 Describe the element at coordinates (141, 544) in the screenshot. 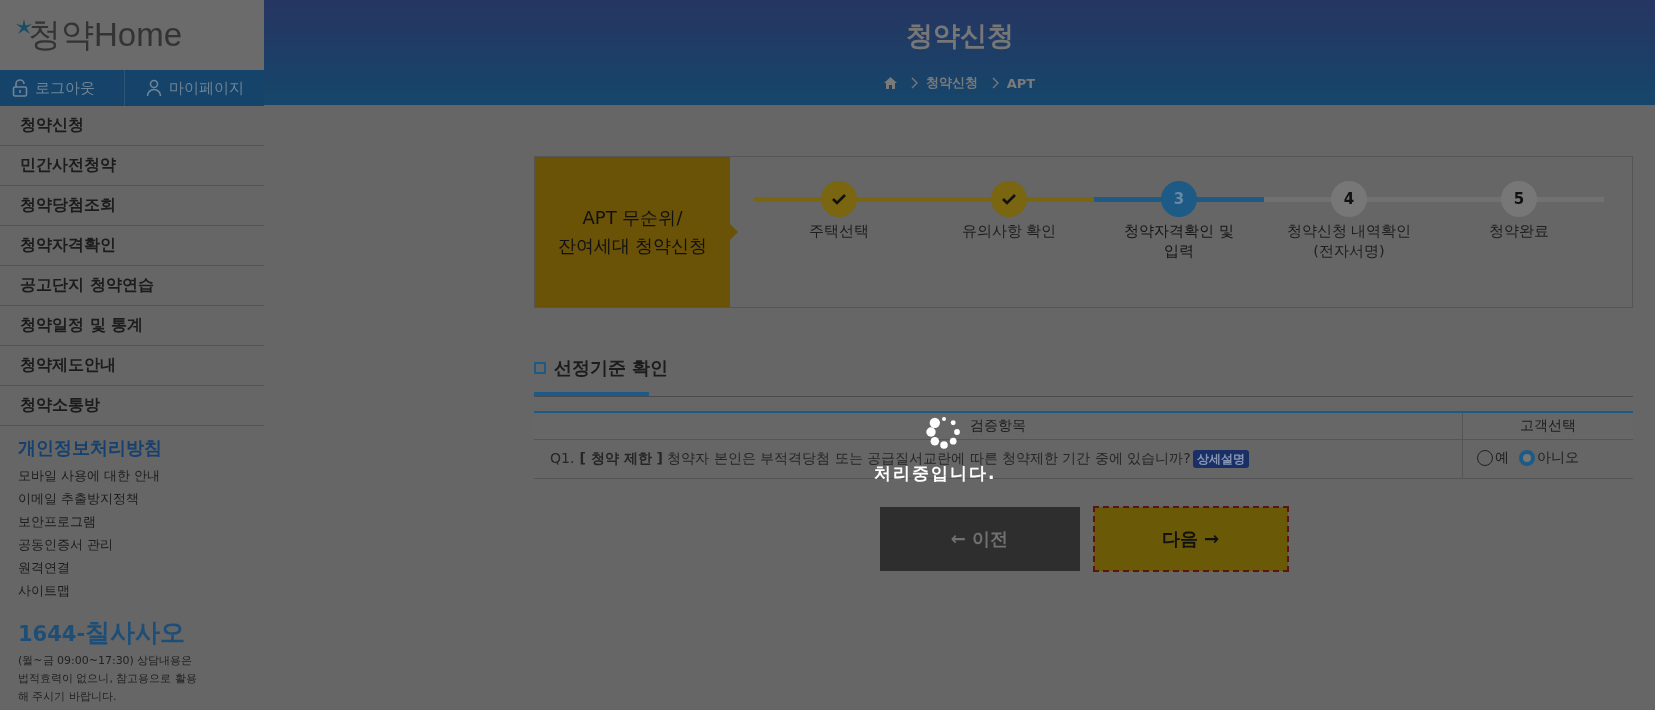

I see `footer-link: 공동인증서 관리` at that location.